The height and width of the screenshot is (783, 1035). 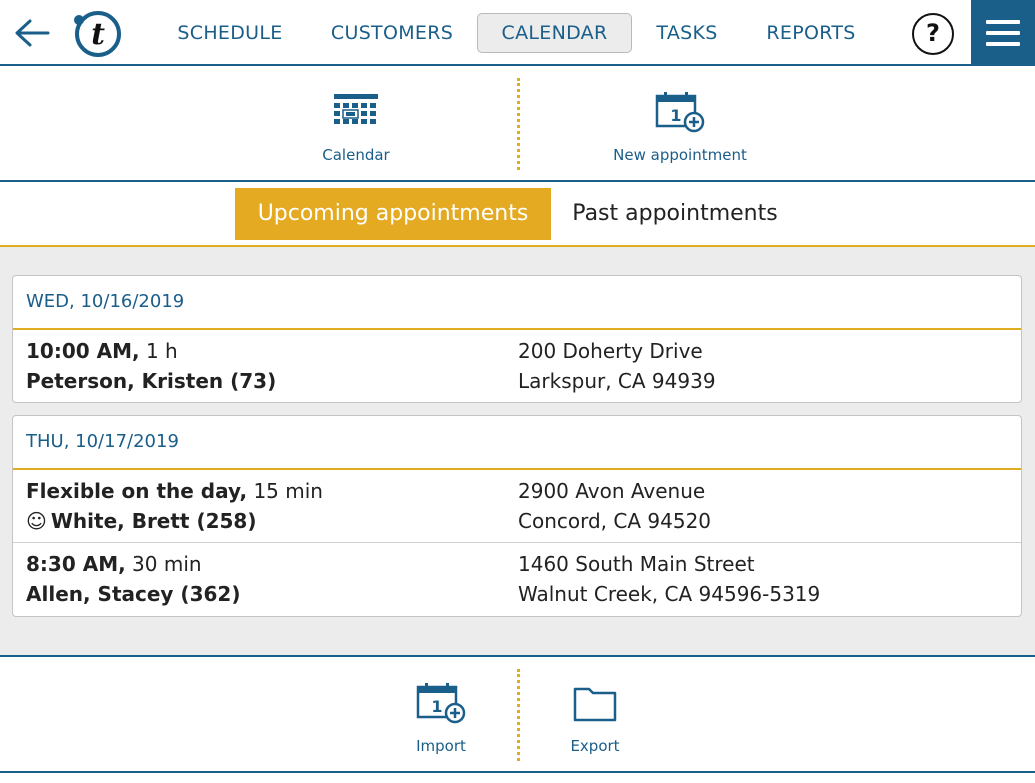 What do you see at coordinates (615, 521) in the screenshot?
I see `appointment-address-line2: Concord, CA 94520` at bounding box center [615, 521].